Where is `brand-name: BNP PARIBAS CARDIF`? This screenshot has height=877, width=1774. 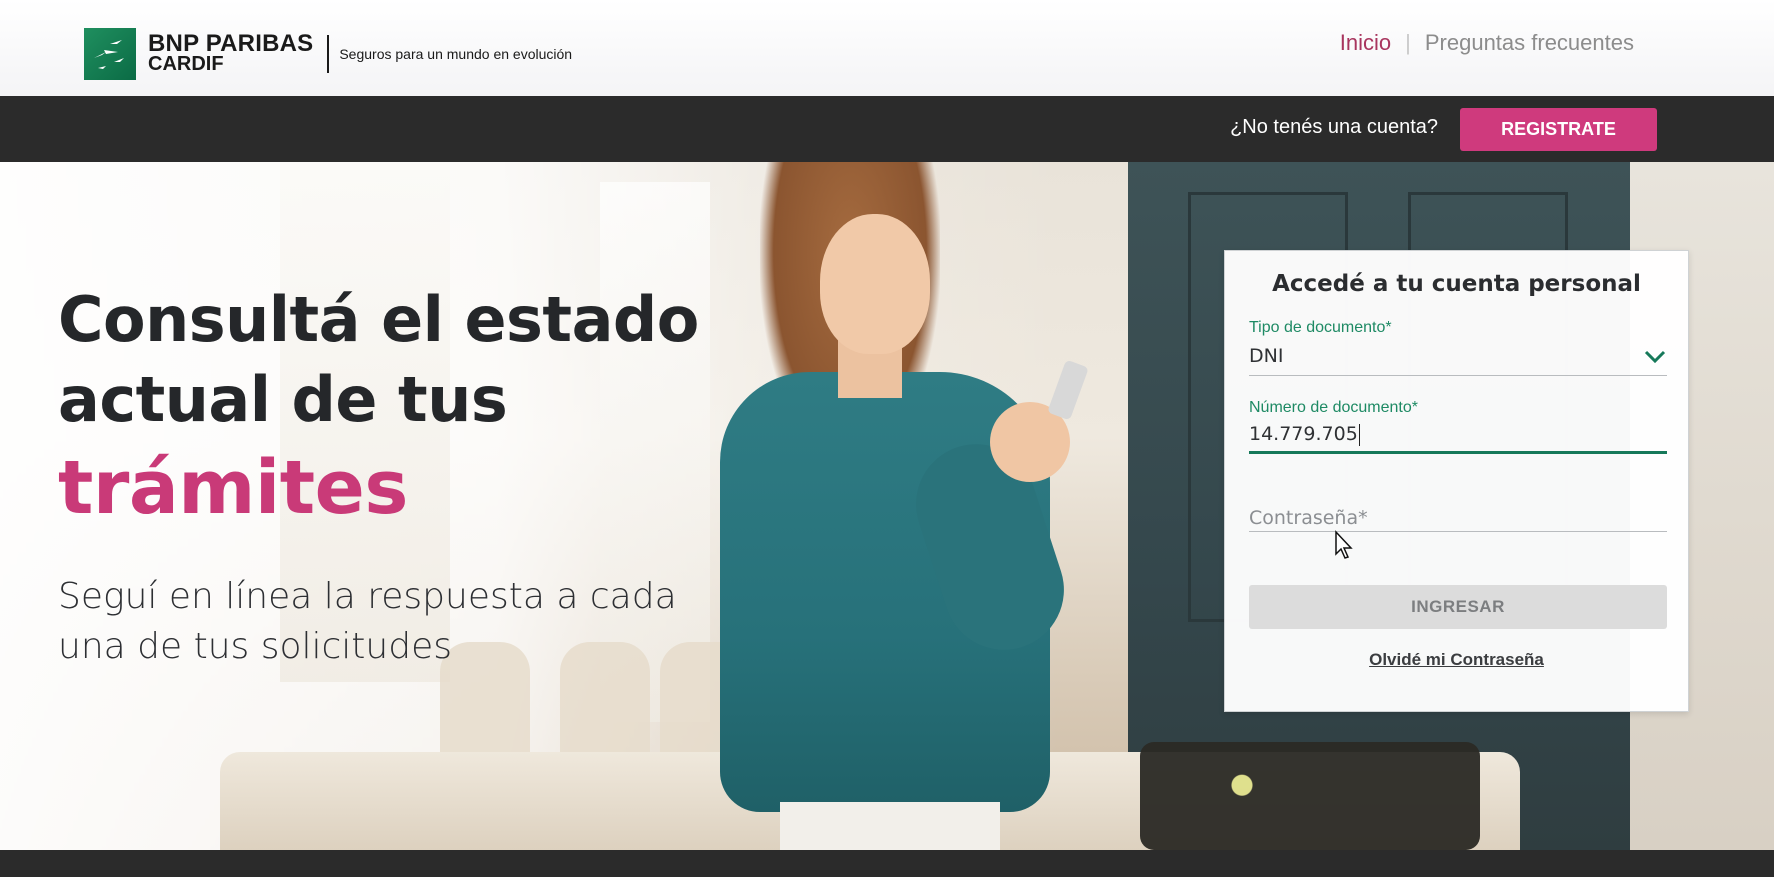
brand-name: BNP PARIBAS CARDIF is located at coordinates (231, 52).